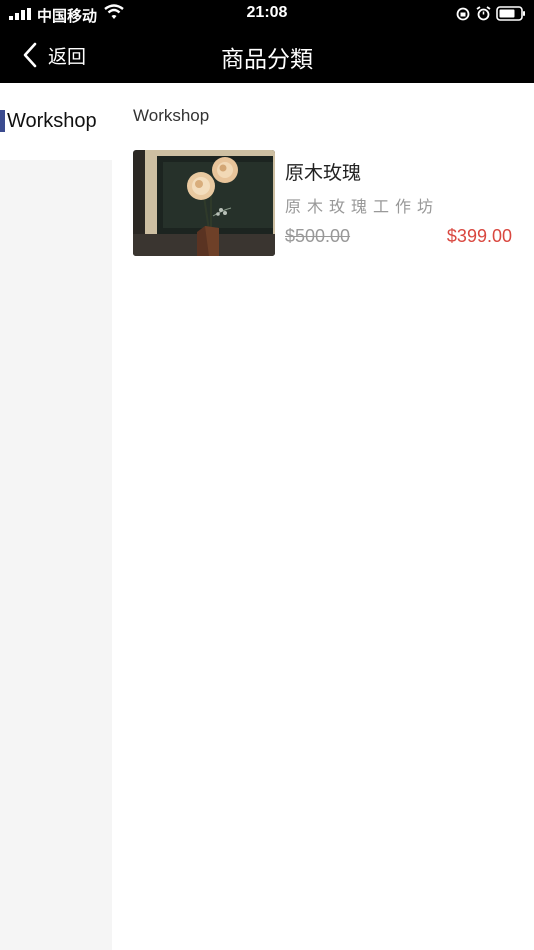 The height and width of the screenshot is (950, 534). I want to click on alarm-icon, so click(483, 13).